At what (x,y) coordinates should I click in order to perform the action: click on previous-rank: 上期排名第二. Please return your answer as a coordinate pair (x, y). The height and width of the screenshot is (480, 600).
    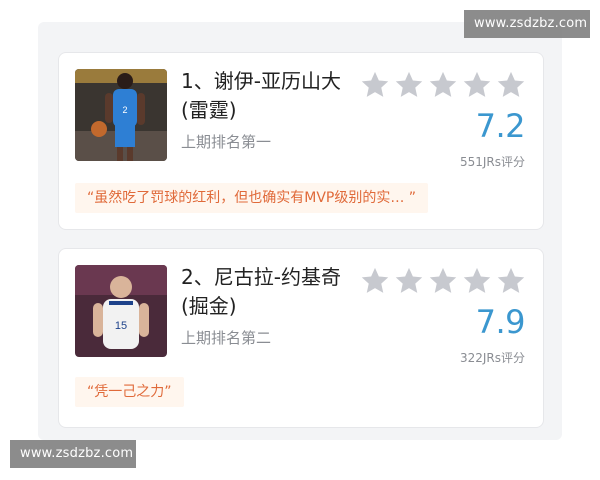
    Looking at the image, I should click on (226, 338).